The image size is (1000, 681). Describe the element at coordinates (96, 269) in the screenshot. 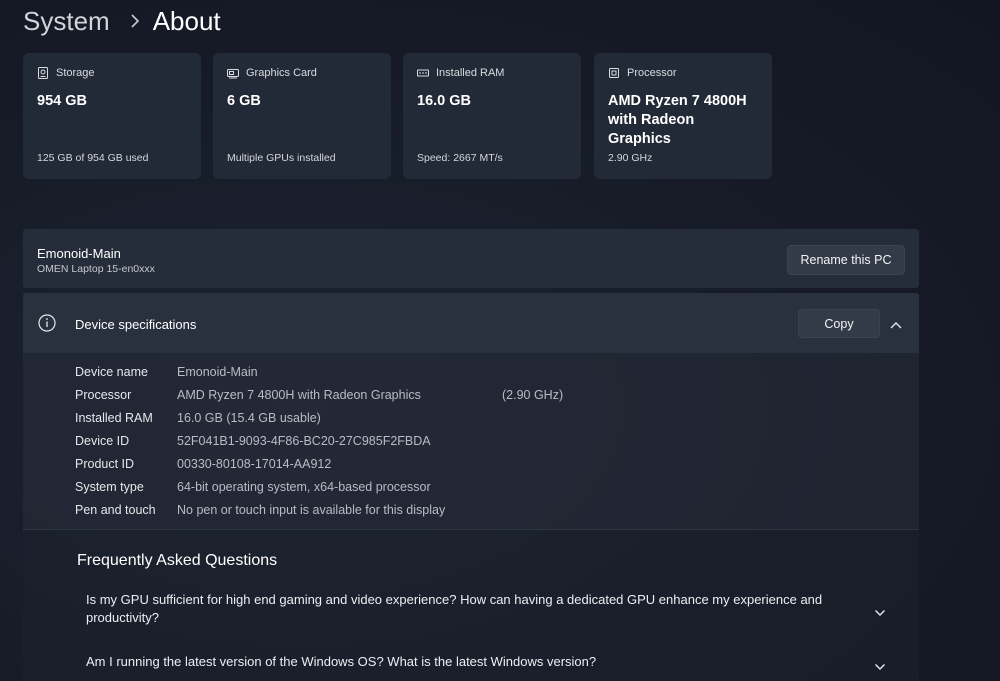

I see `pc-model: OMEN Laptop 15-en0xxx` at that location.